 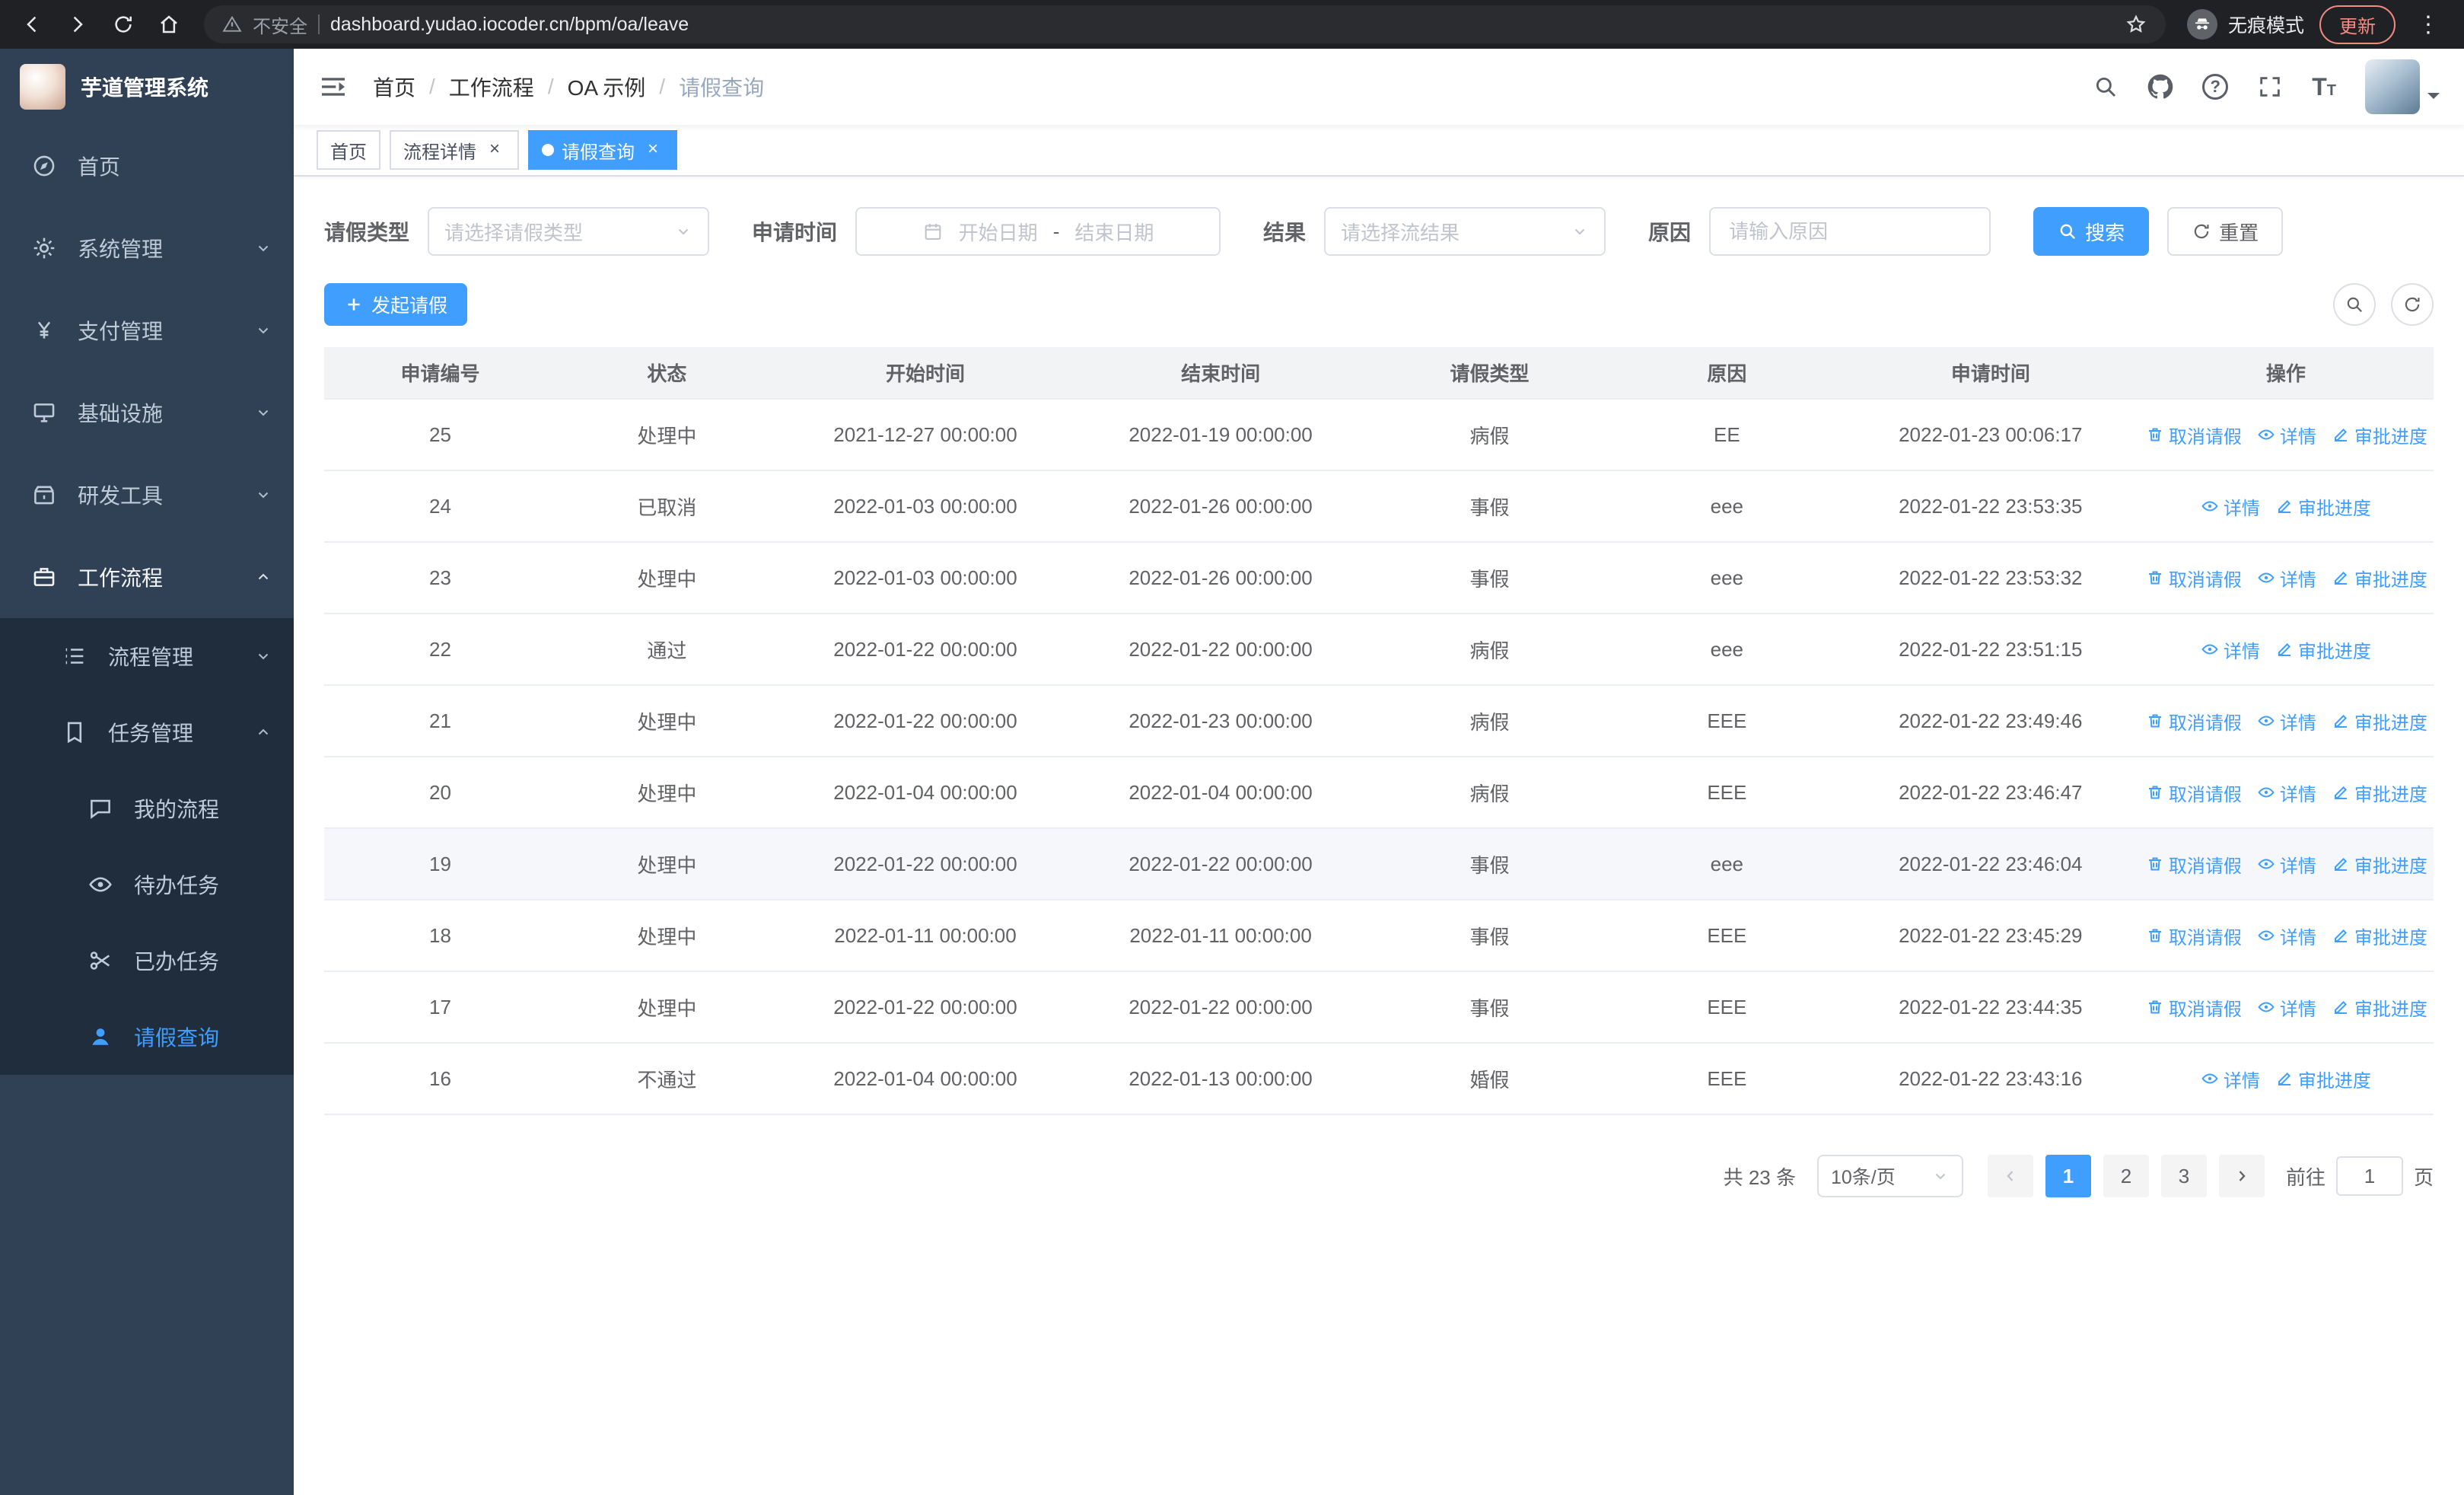 What do you see at coordinates (2402, 87) in the screenshot?
I see `user-menu` at bounding box center [2402, 87].